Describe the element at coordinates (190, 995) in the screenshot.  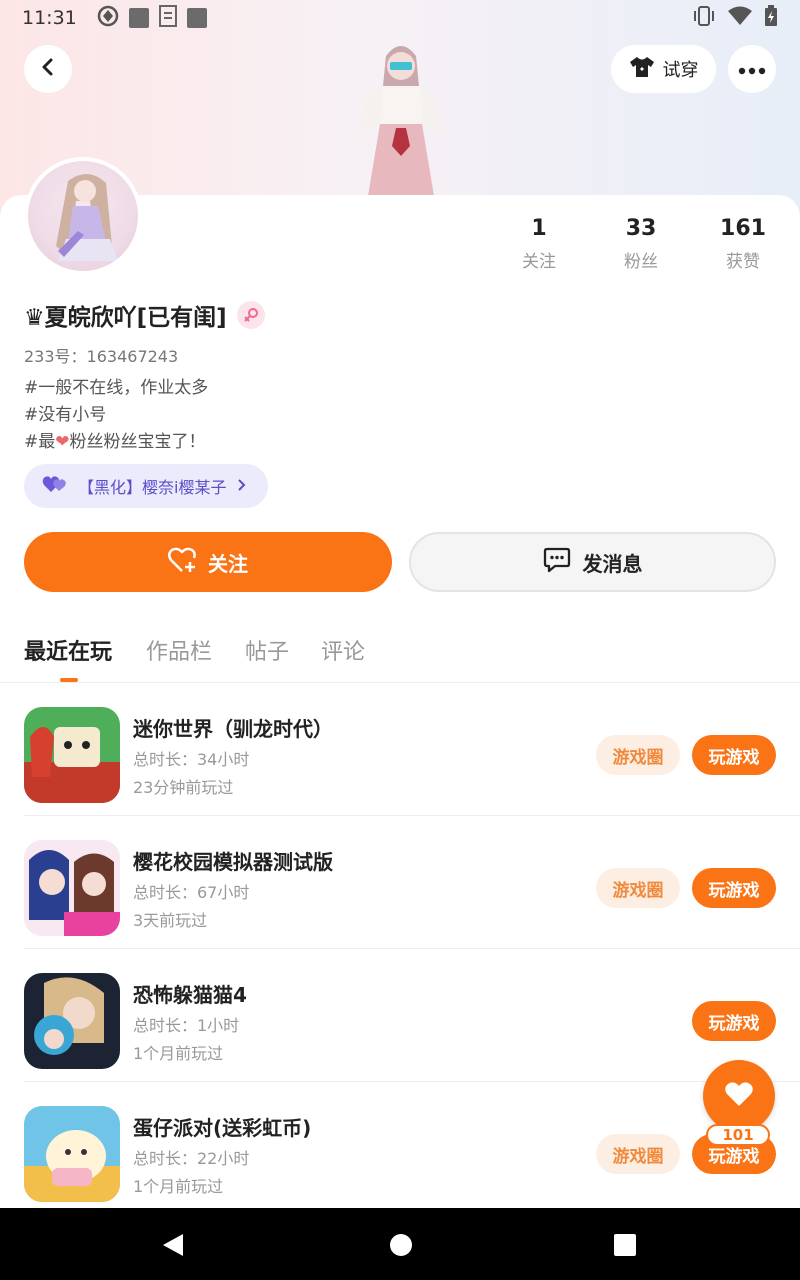
I see `game-title: 恐怖躲猫猫4` at that location.